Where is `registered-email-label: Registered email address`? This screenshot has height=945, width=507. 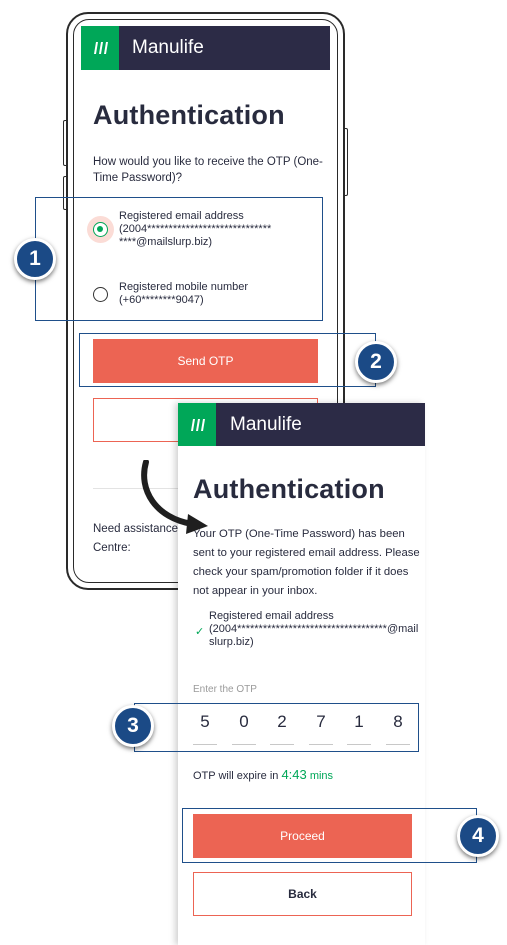
registered-email-label: Registered email address is located at coordinates (271, 616).